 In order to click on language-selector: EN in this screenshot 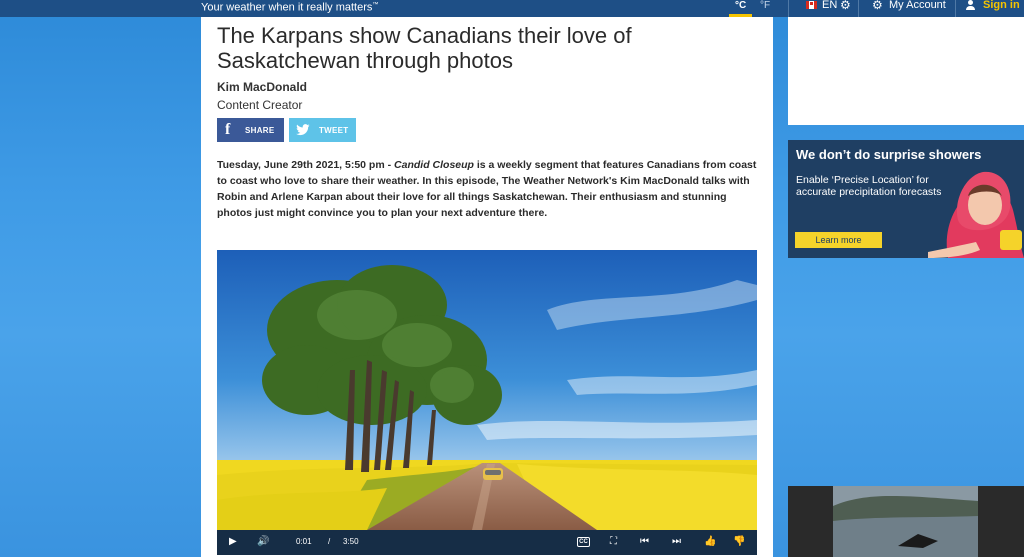, I will do `click(829, 5)`.